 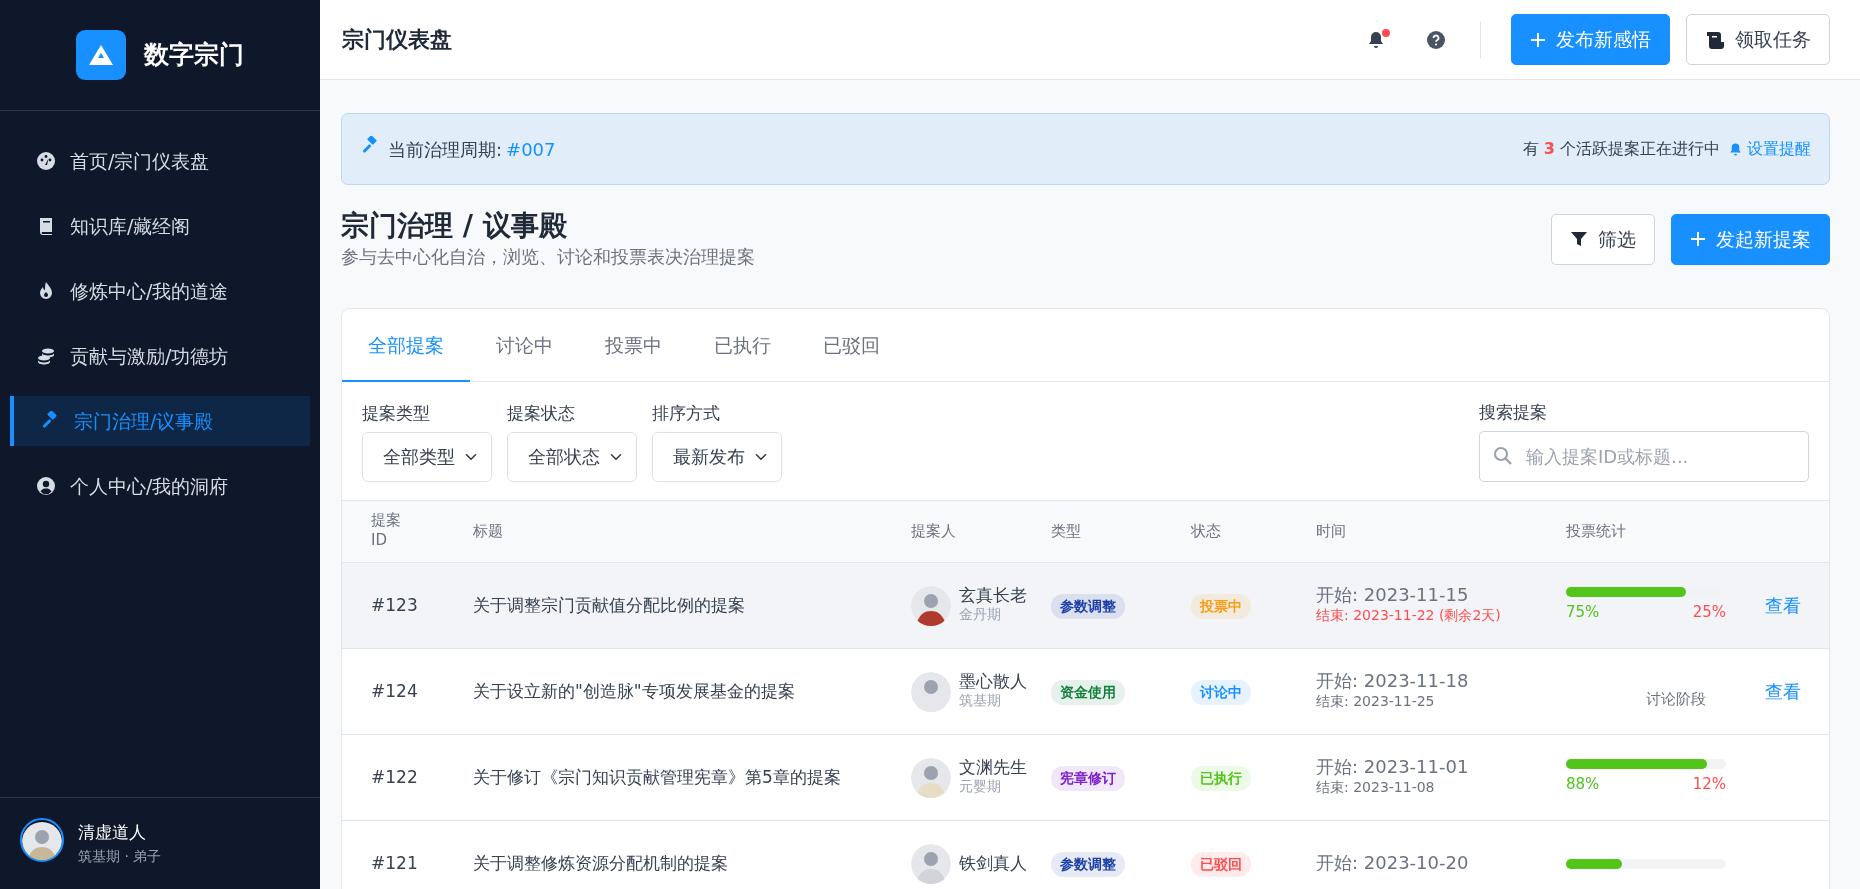 What do you see at coordinates (634, 690) in the screenshot?
I see `proposal-title: 关于设立新的"创造脉"专项发展基金的提案` at bounding box center [634, 690].